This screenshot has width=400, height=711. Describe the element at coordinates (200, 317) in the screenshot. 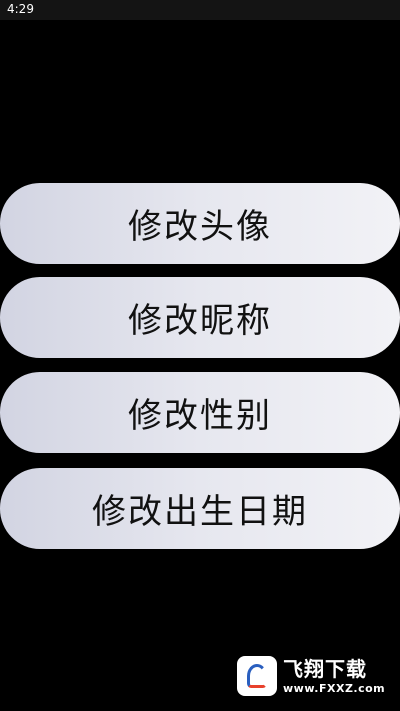

I see `change-nickname-button: 修改昵称` at that location.